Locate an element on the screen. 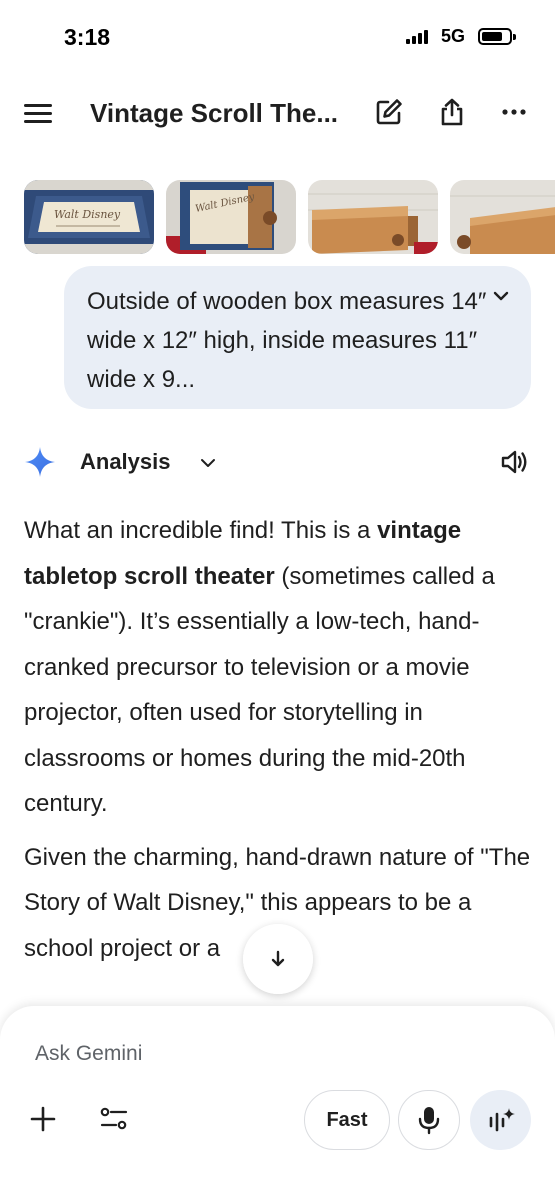  status-time: 3:18 is located at coordinates (87, 37).